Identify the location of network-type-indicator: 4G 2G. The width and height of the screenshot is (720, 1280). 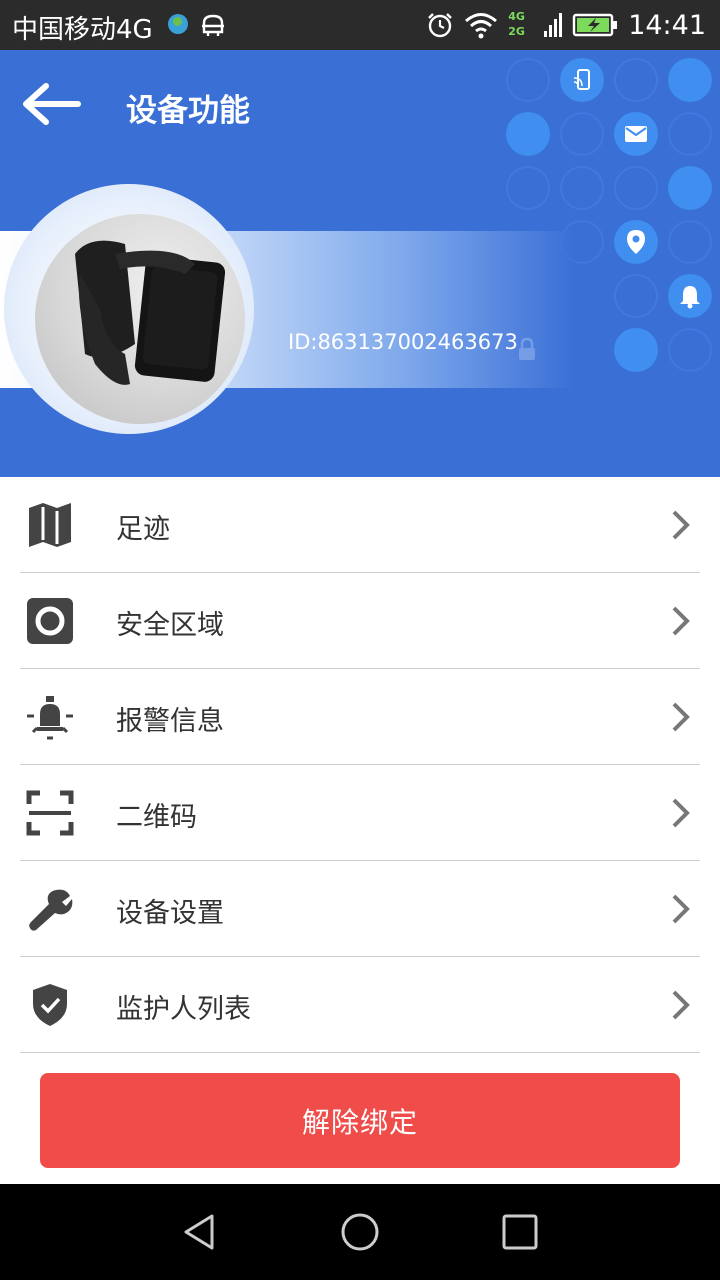
(521, 25).